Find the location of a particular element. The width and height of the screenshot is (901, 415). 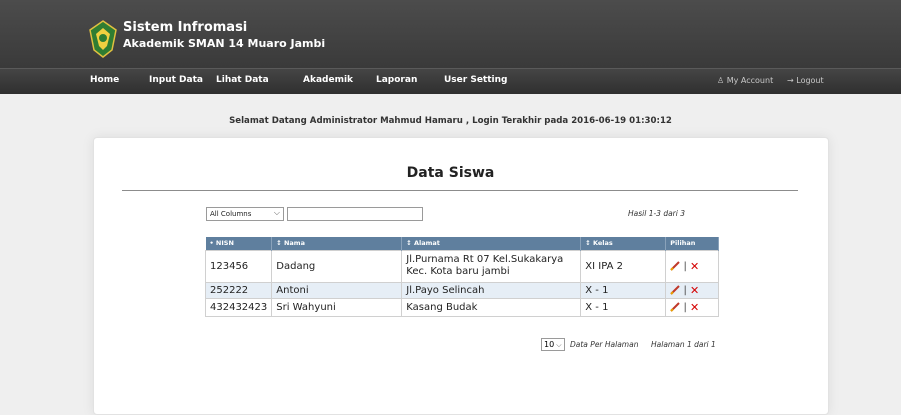

logout-arrow-icon: → is located at coordinates (790, 80).